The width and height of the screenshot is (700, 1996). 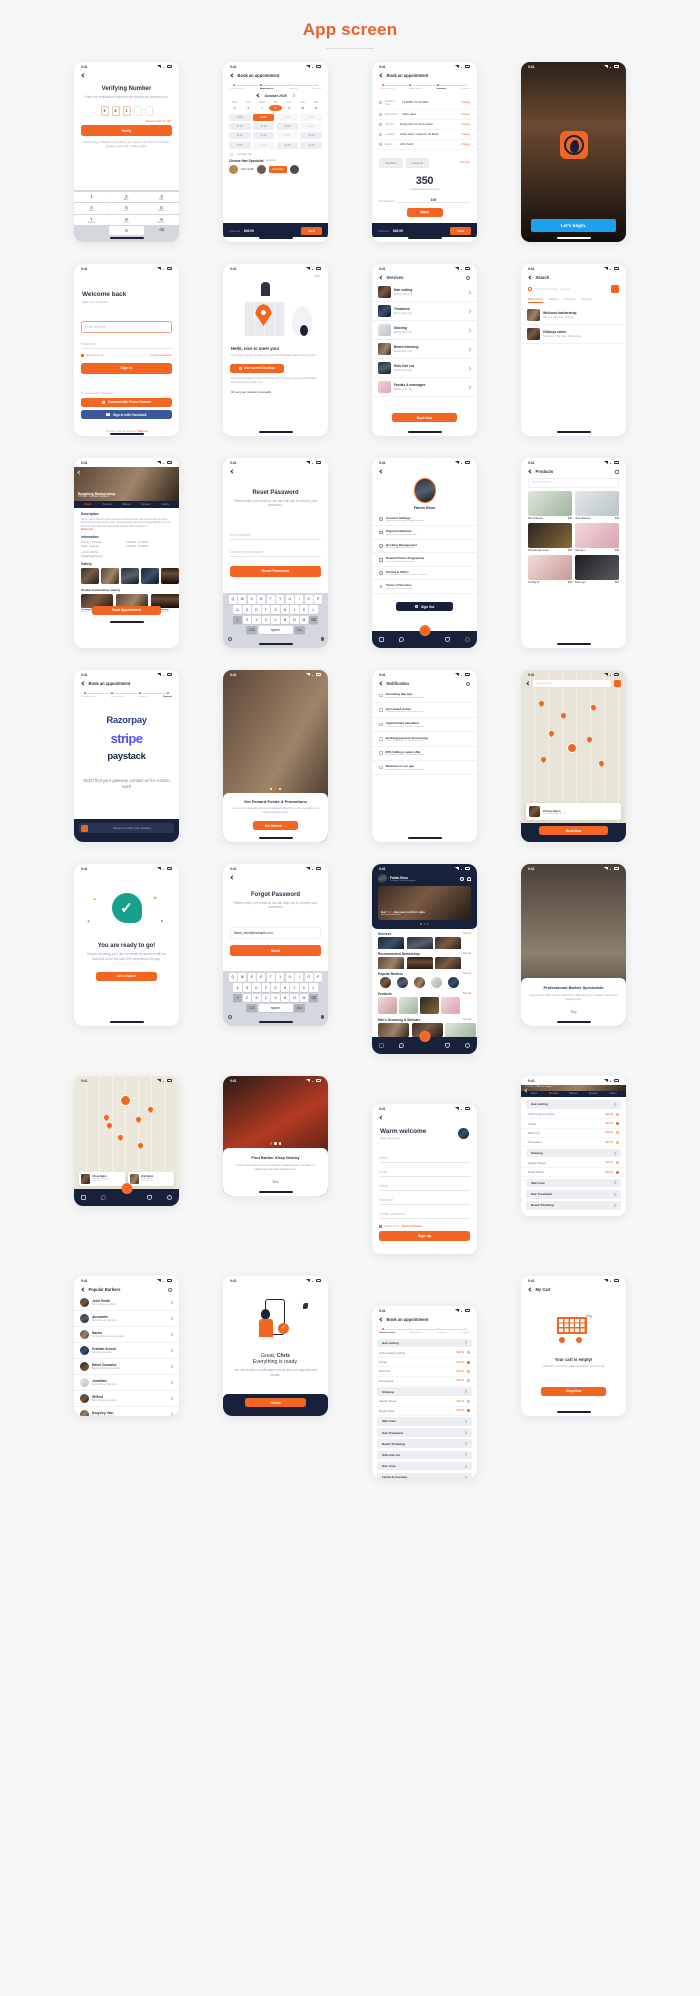 I want to click on booking-fab, so click(x=126, y=1189).